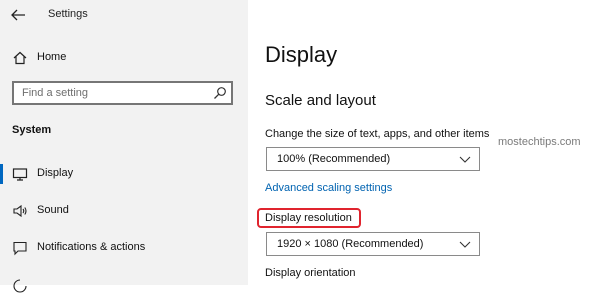 The image size is (600, 299). I want to click on sidebar-item-display: Display, so click(124, 174).